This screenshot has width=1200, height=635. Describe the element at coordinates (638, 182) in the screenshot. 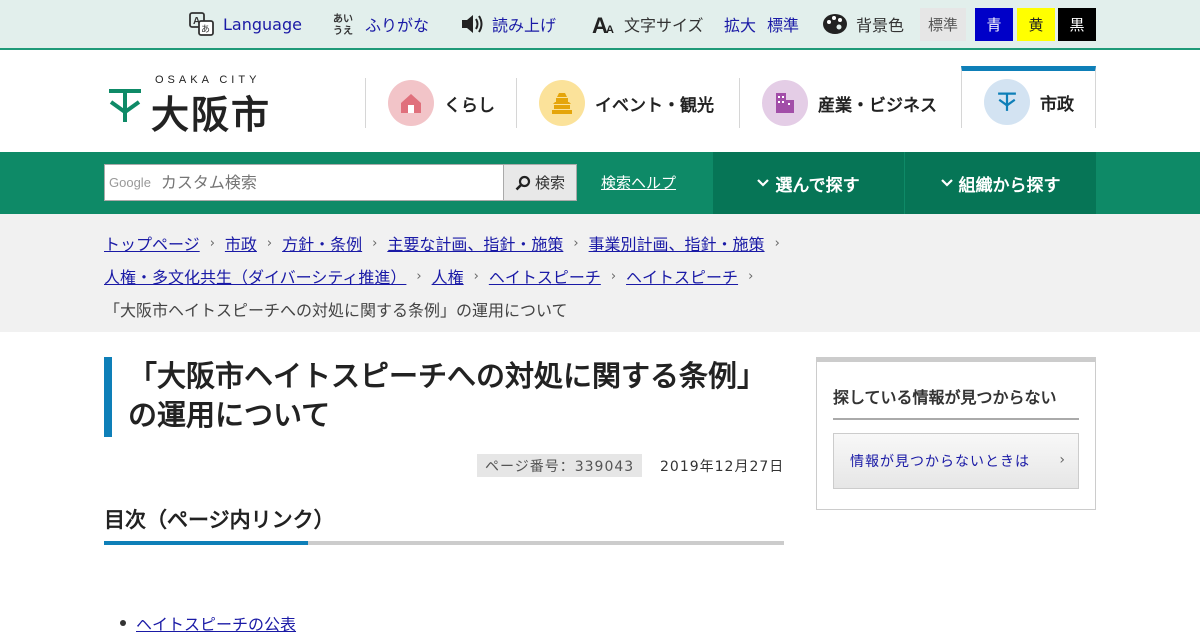

I see `search-help-link: 検索ヘルプ` at that location.